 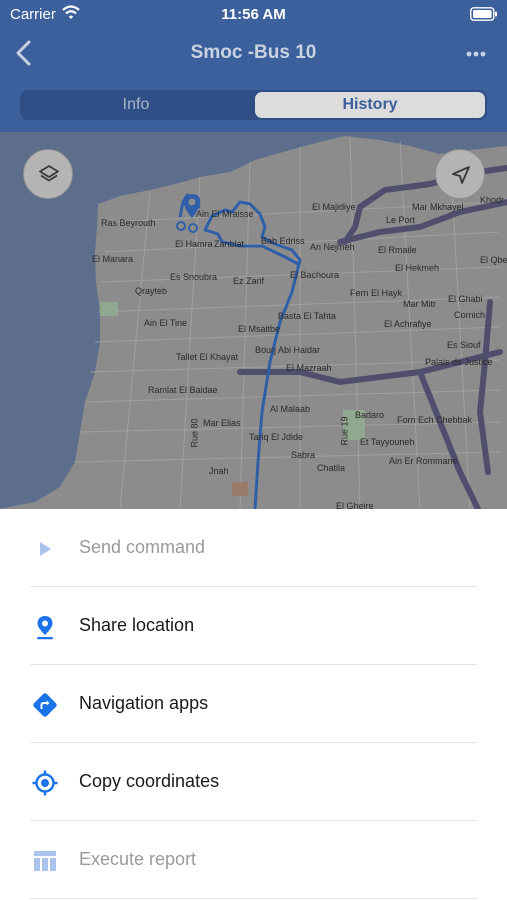 What do you see at coordinates (253, 860) in the screenshot?
I see `execute-report-item: Execute report` at bounding box center [253, 860].